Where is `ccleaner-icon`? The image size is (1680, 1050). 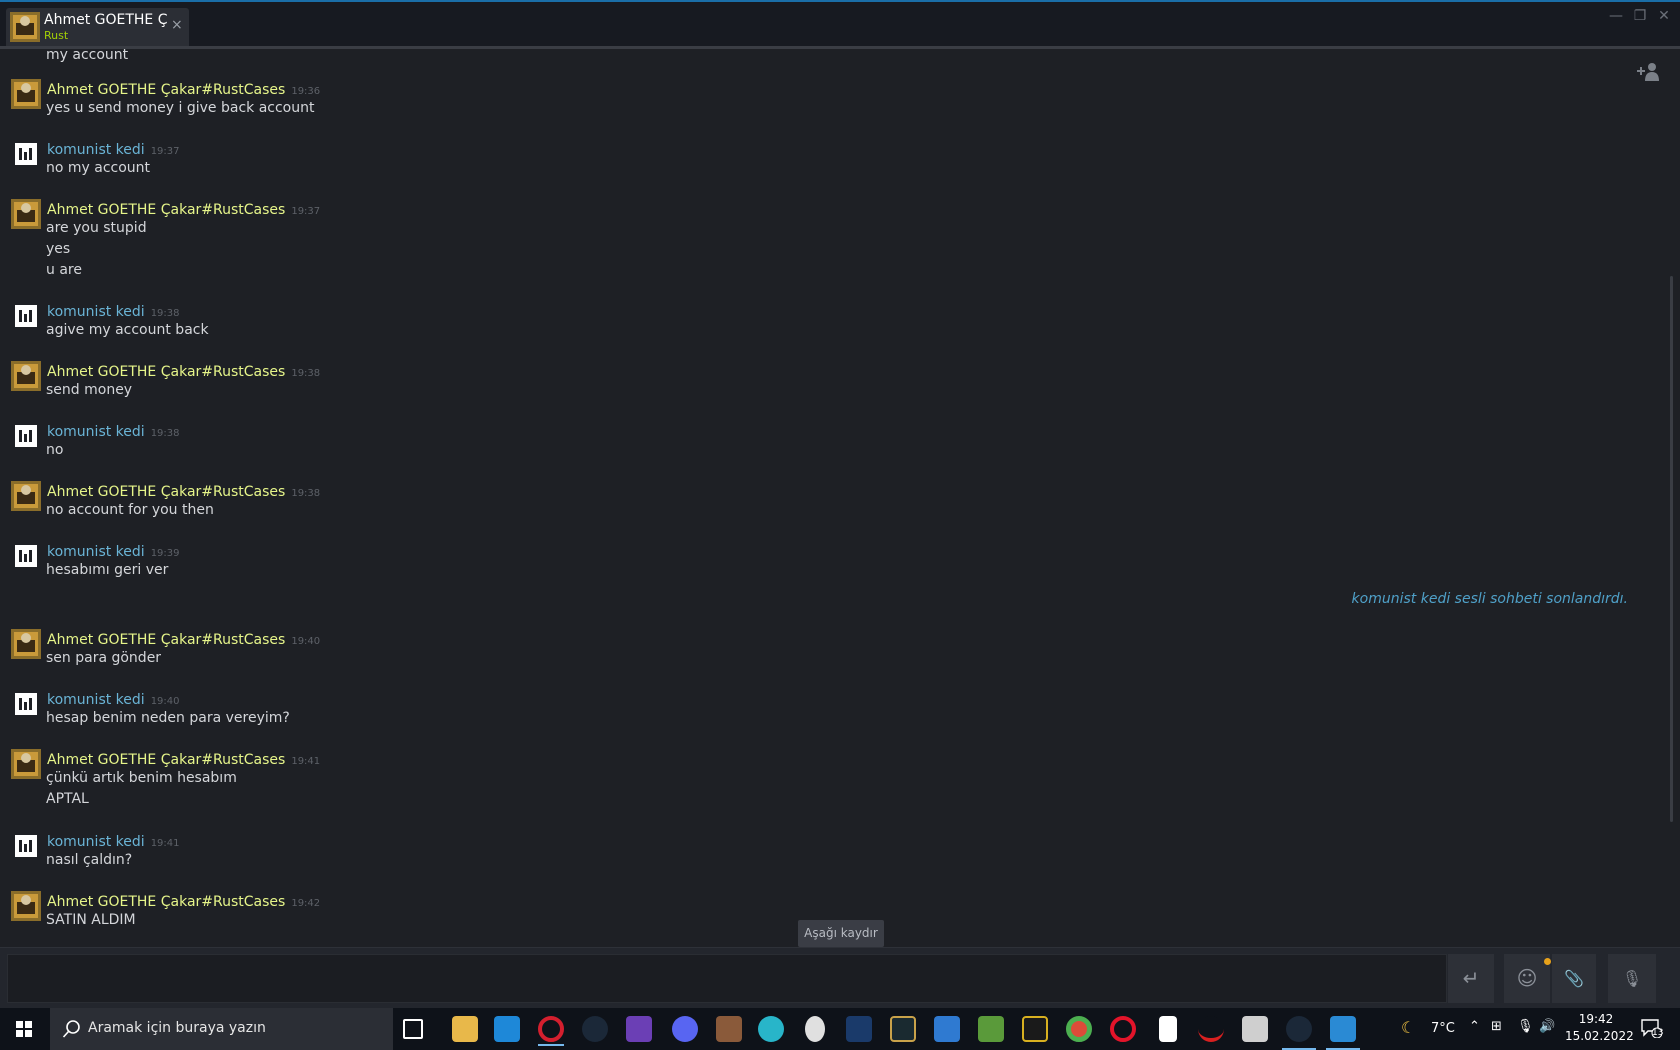 ccleaner-icon is located at coordinates (1211, 1029).